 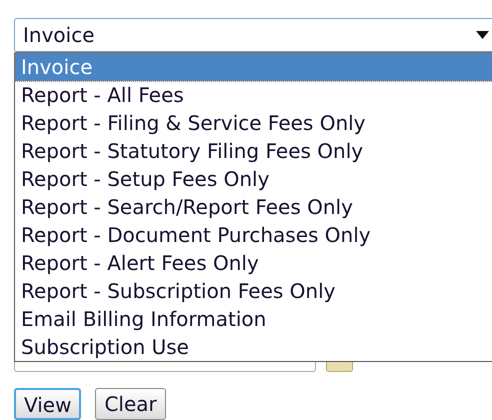 I want to click on dropdown-option: Report - Statutory Filing Fees Only, so click(x=253, y=151).